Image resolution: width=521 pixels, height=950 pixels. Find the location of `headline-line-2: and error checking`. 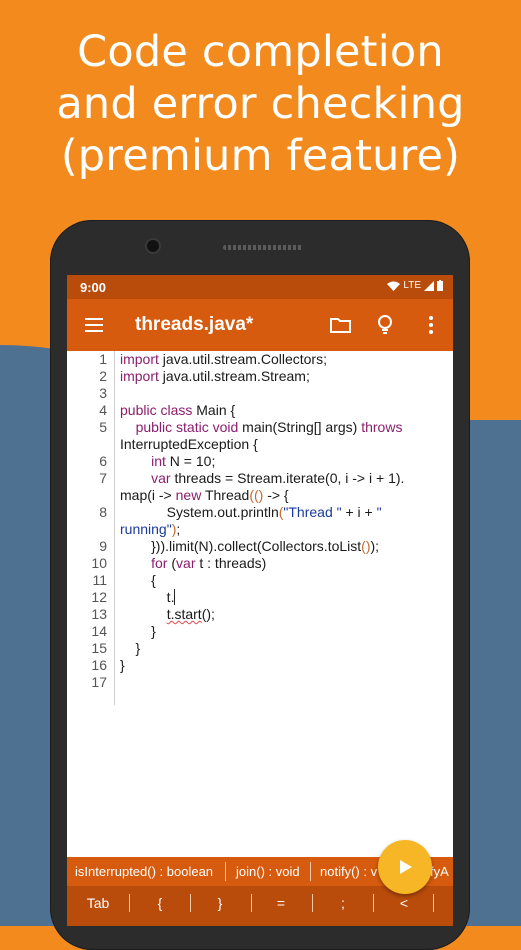

headline-line-2: and error checking is located at coordinates (260, 104).